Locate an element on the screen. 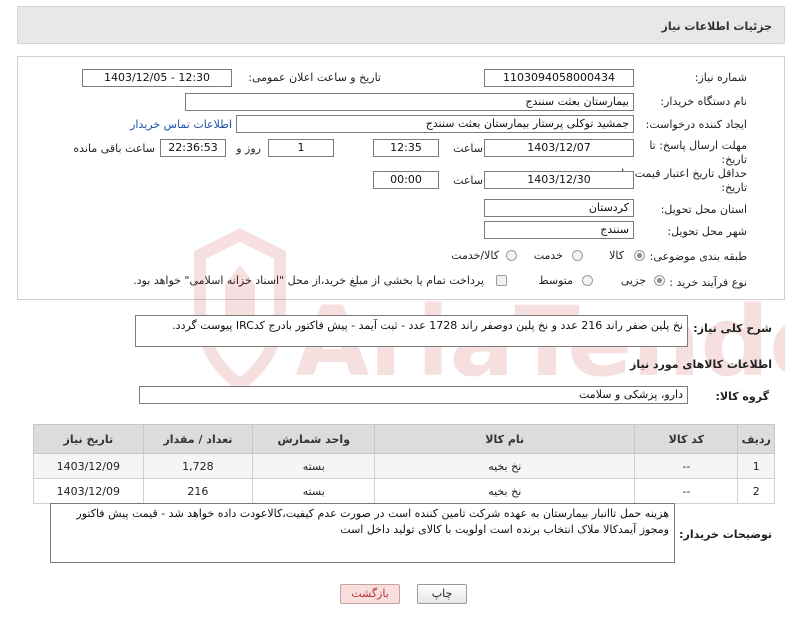  announce-date-label: تاریخ و ساعت اعلان عمومی: is located at coordinates (314, 77).